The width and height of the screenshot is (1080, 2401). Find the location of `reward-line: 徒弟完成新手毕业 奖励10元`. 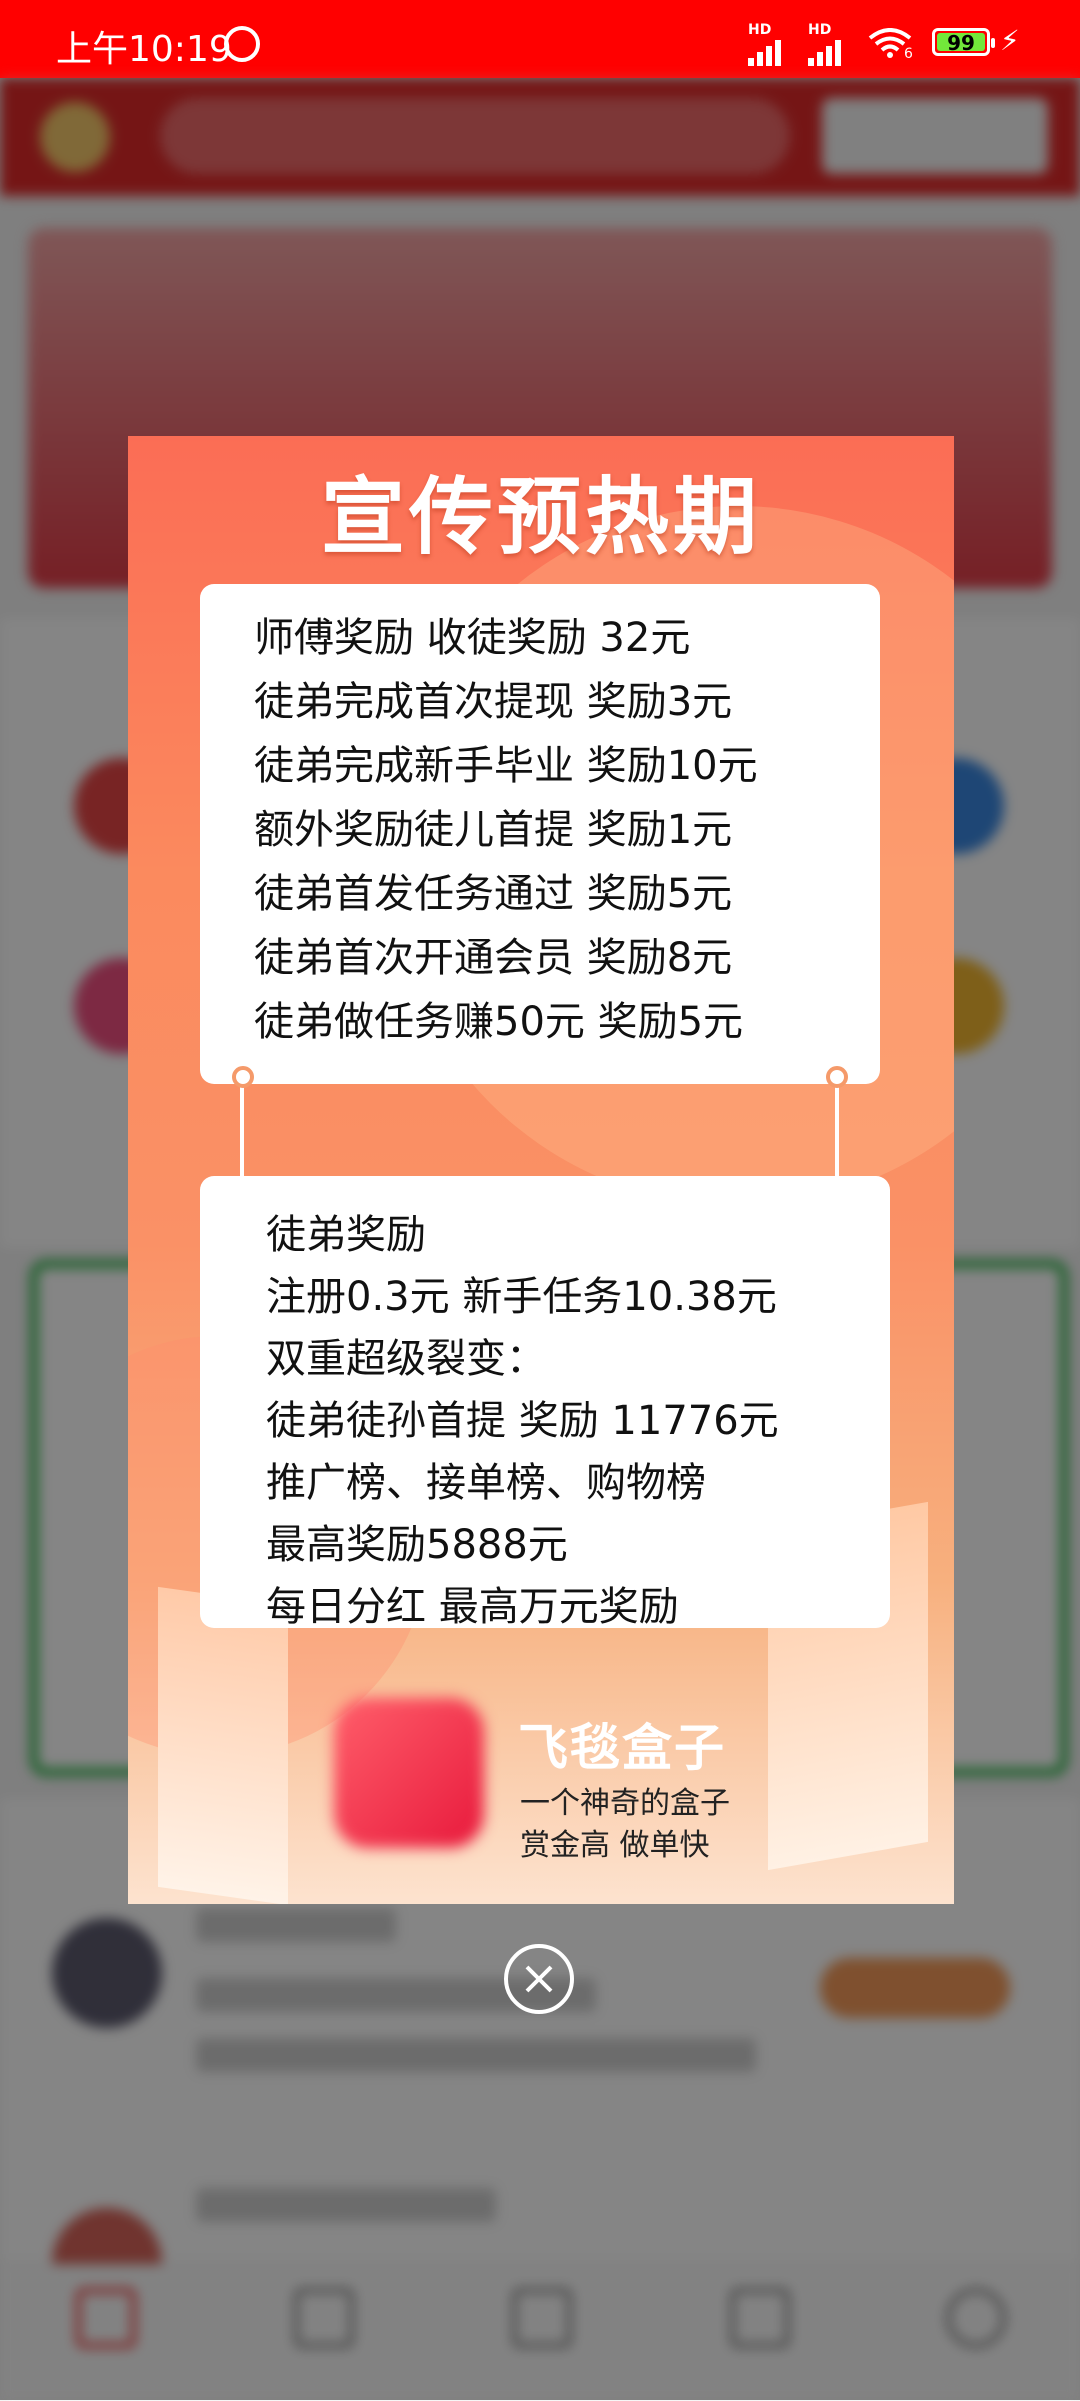

reward-line: 徒弟完成新手毕业 奖励10元 is located at coordinates (506, 766).